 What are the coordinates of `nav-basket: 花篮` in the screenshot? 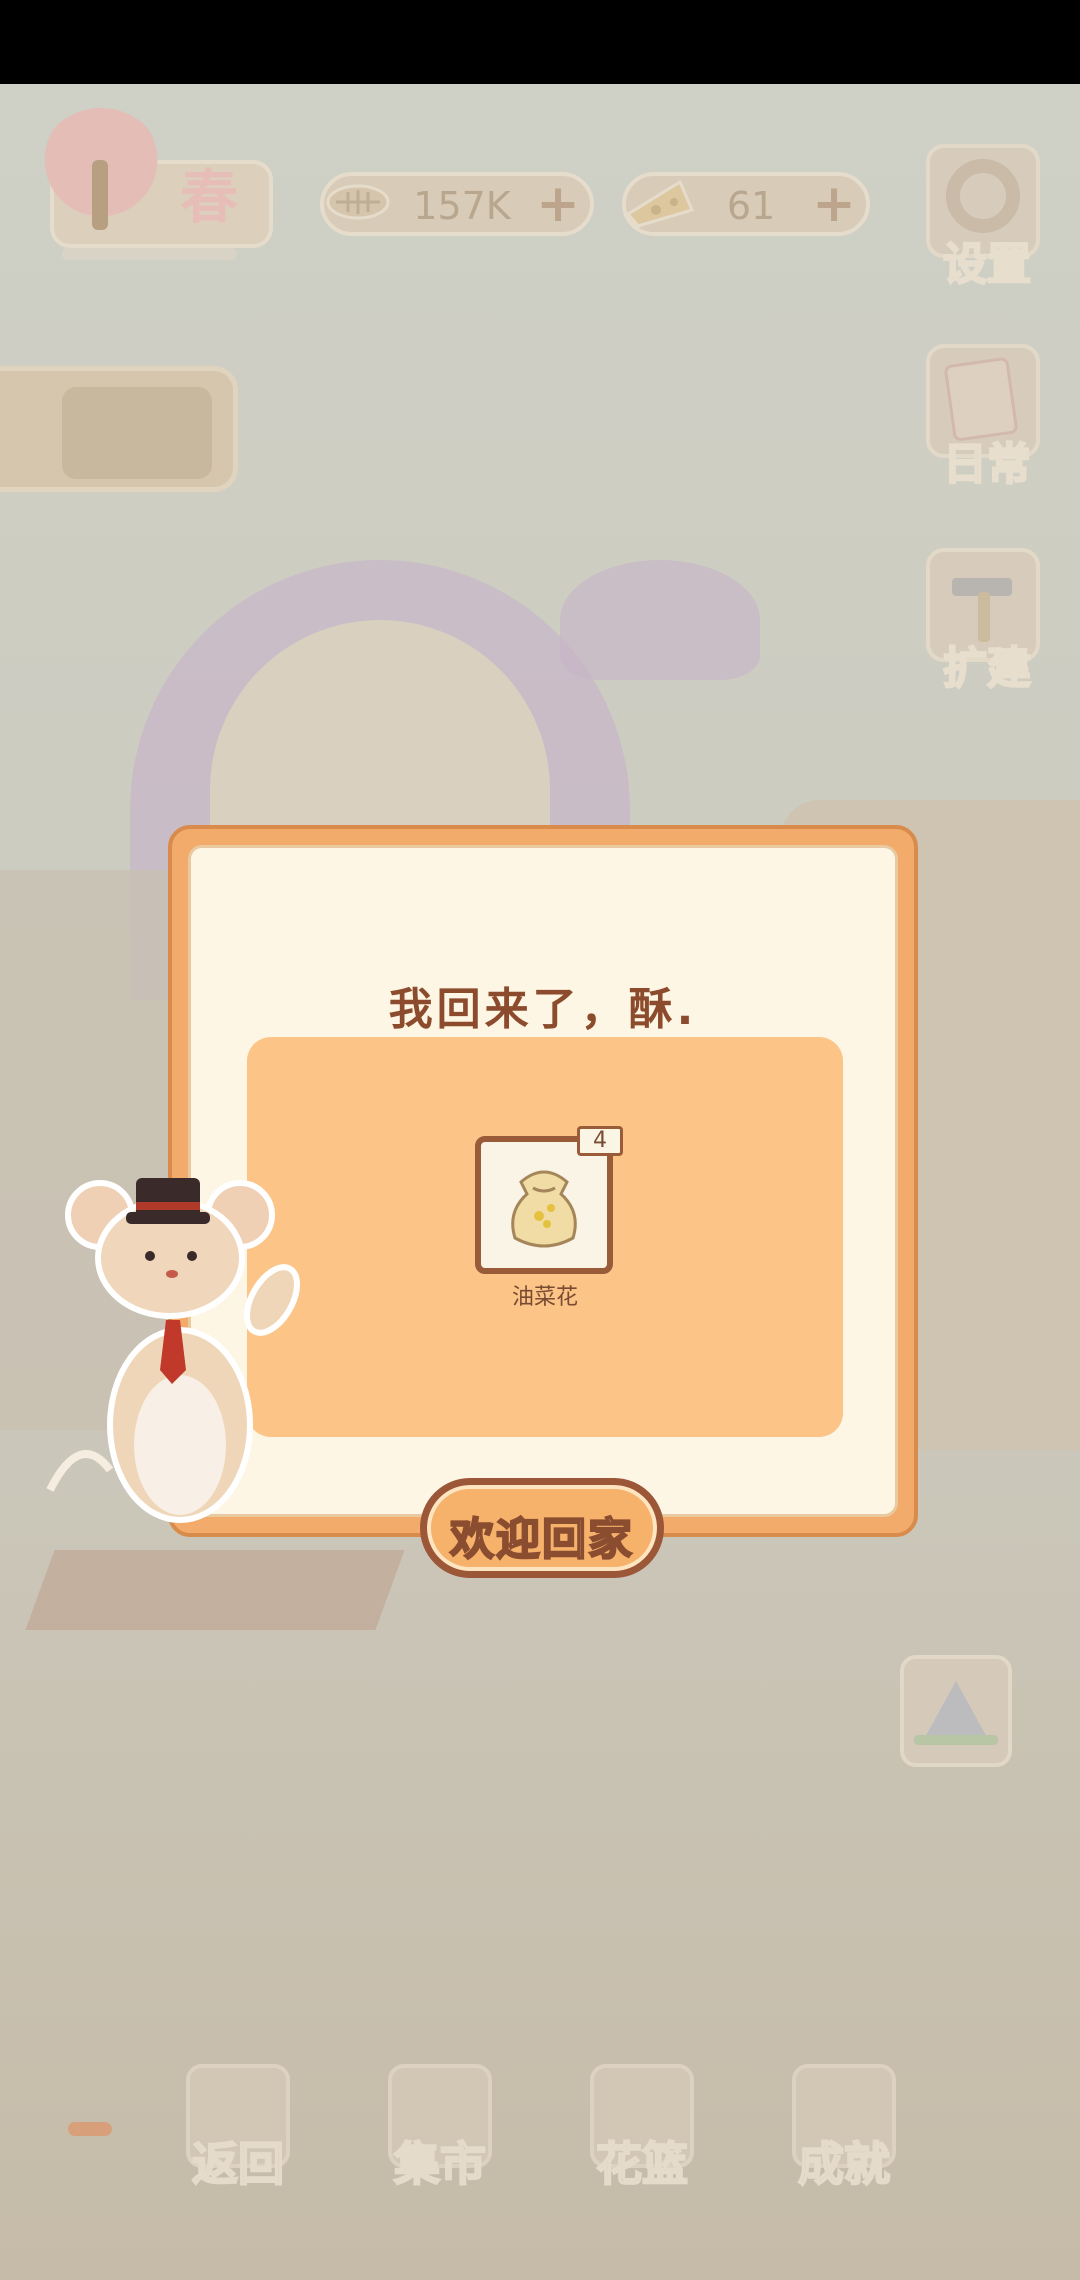 It's located at (642, 2128).